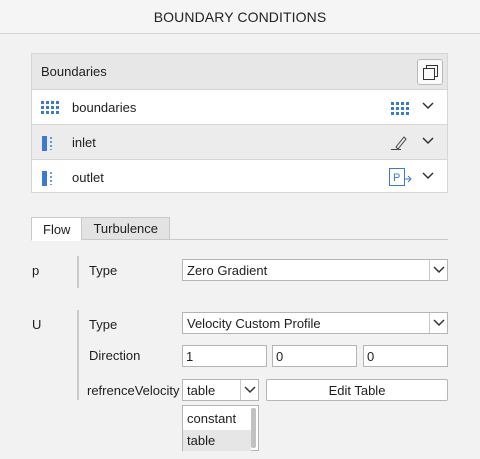 This screenshot has height=459, width=480. I want to click on p-type-select: Zero Gradient, so click(315, 270).